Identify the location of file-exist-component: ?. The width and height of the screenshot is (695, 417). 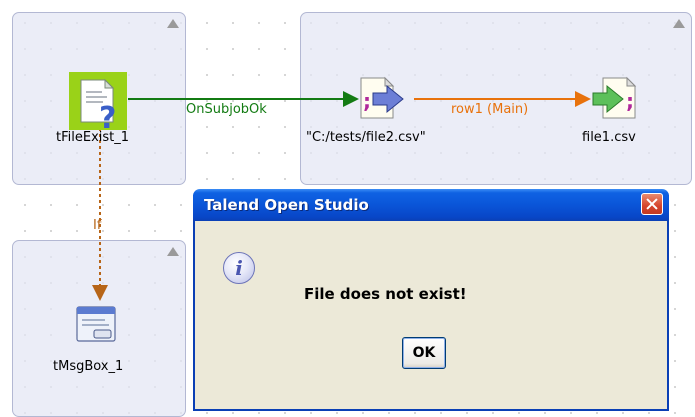
(98, 104).